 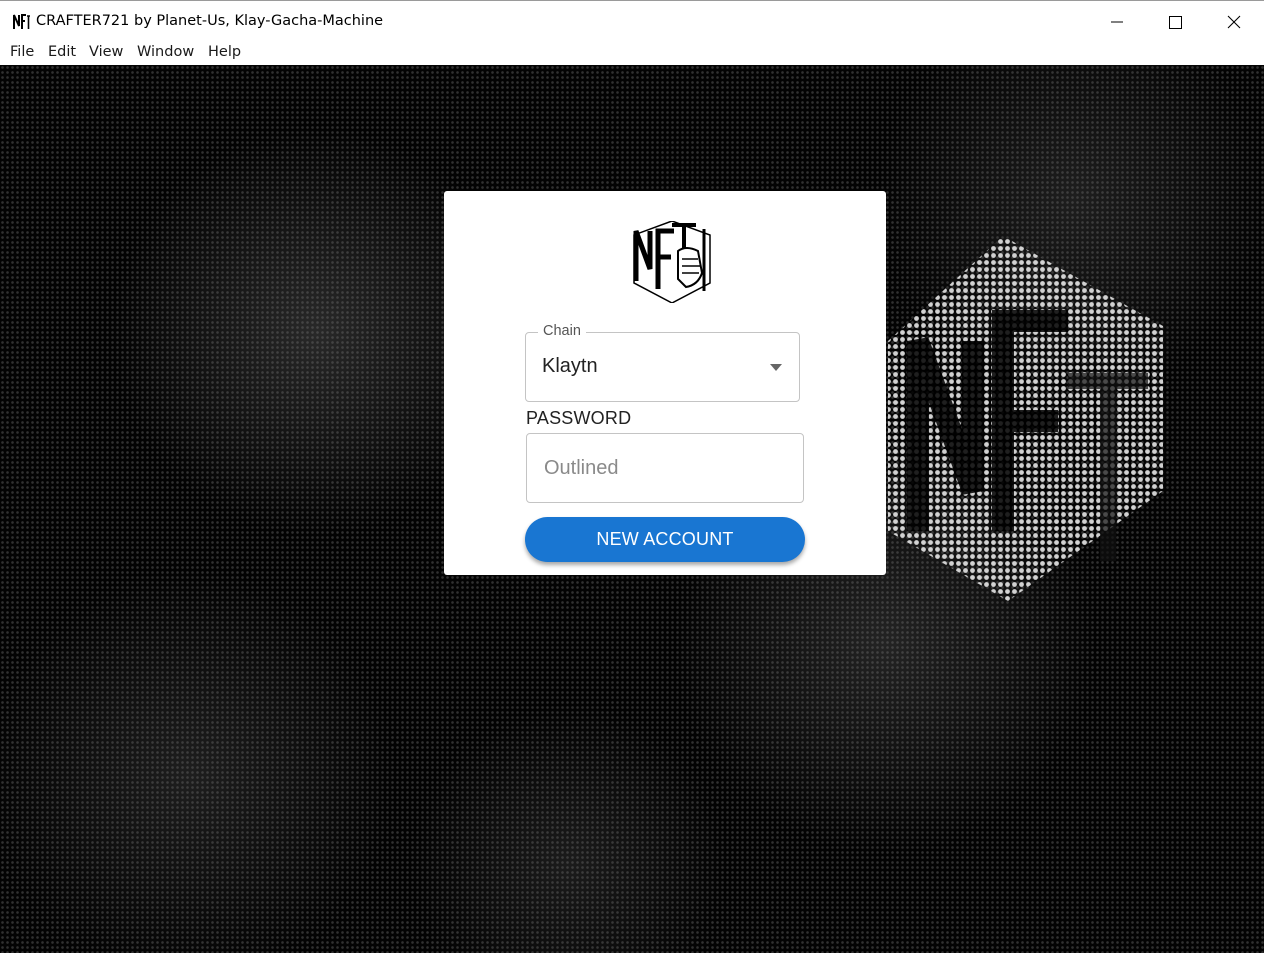 What do you see at coordinates (1025, 418) in the screenshot?
I see `background-nft-logo` at bounding box center [1025, 418].